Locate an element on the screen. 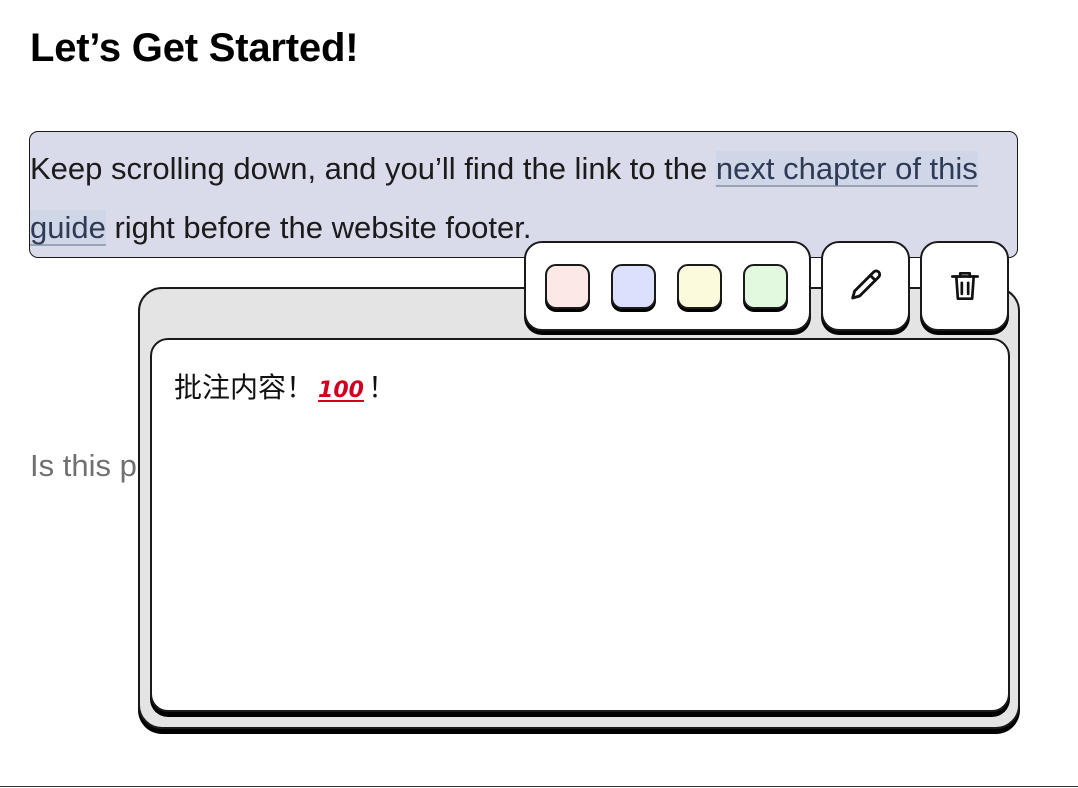  partial-question-text: Is this p is located at coordinates (83, 465).